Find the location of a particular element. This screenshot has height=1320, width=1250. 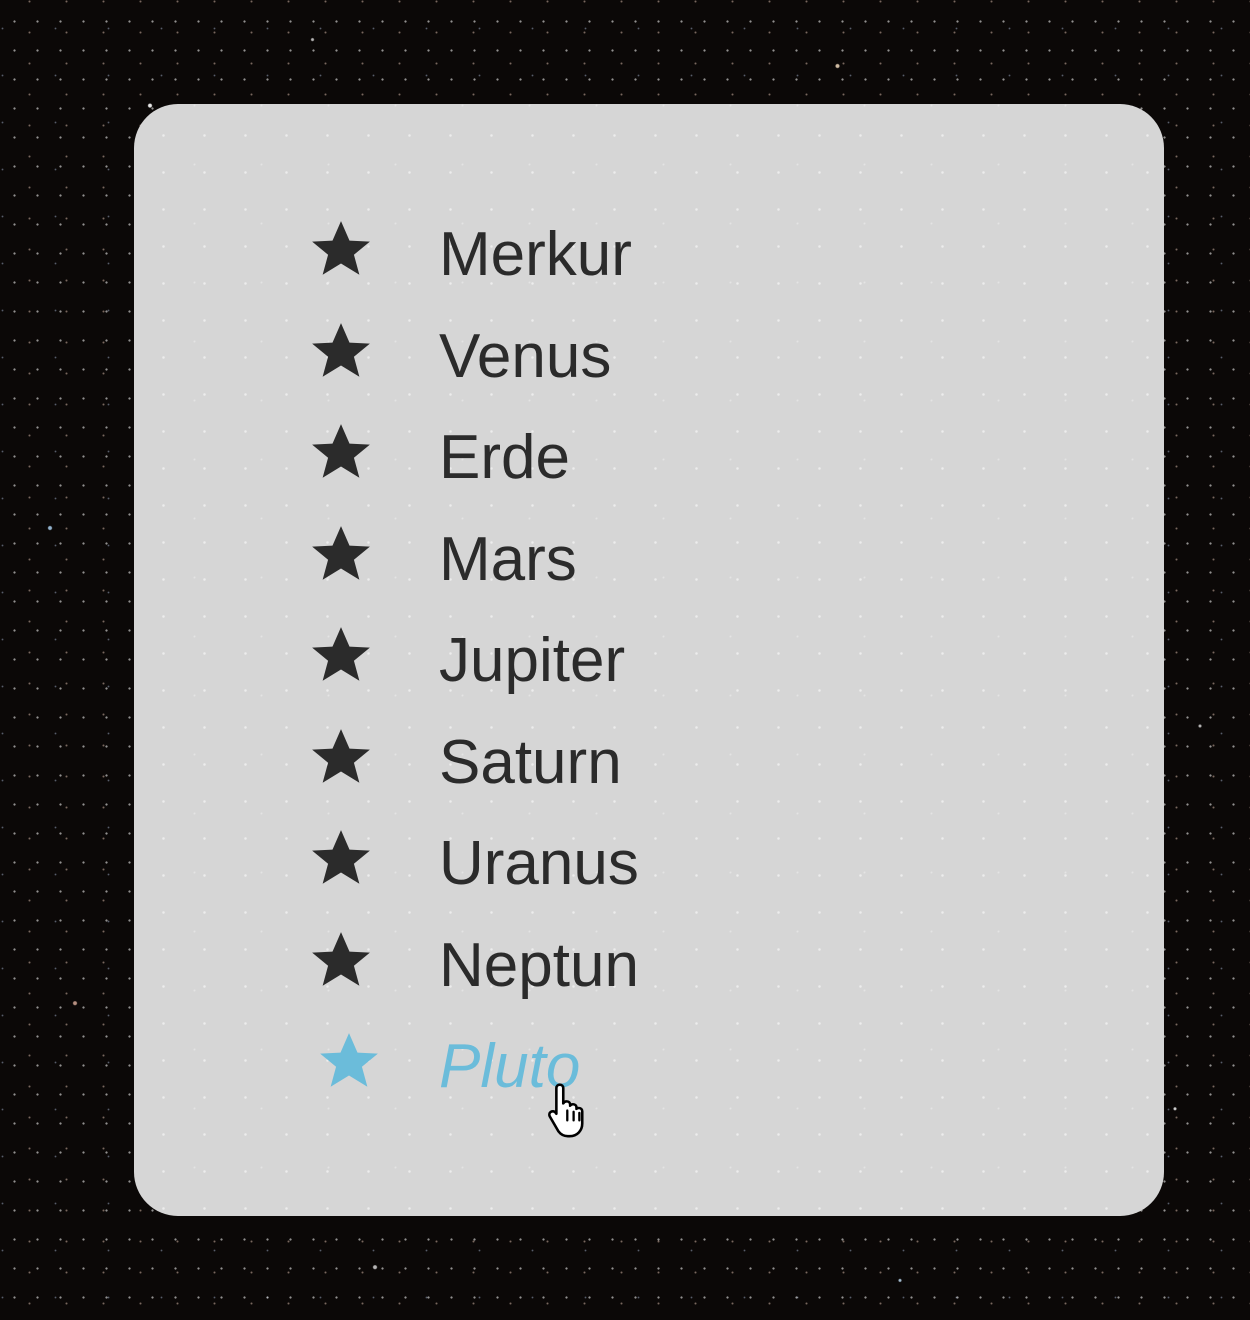

planet-list-item-mars: Mars is located at coordinates (484, 561).